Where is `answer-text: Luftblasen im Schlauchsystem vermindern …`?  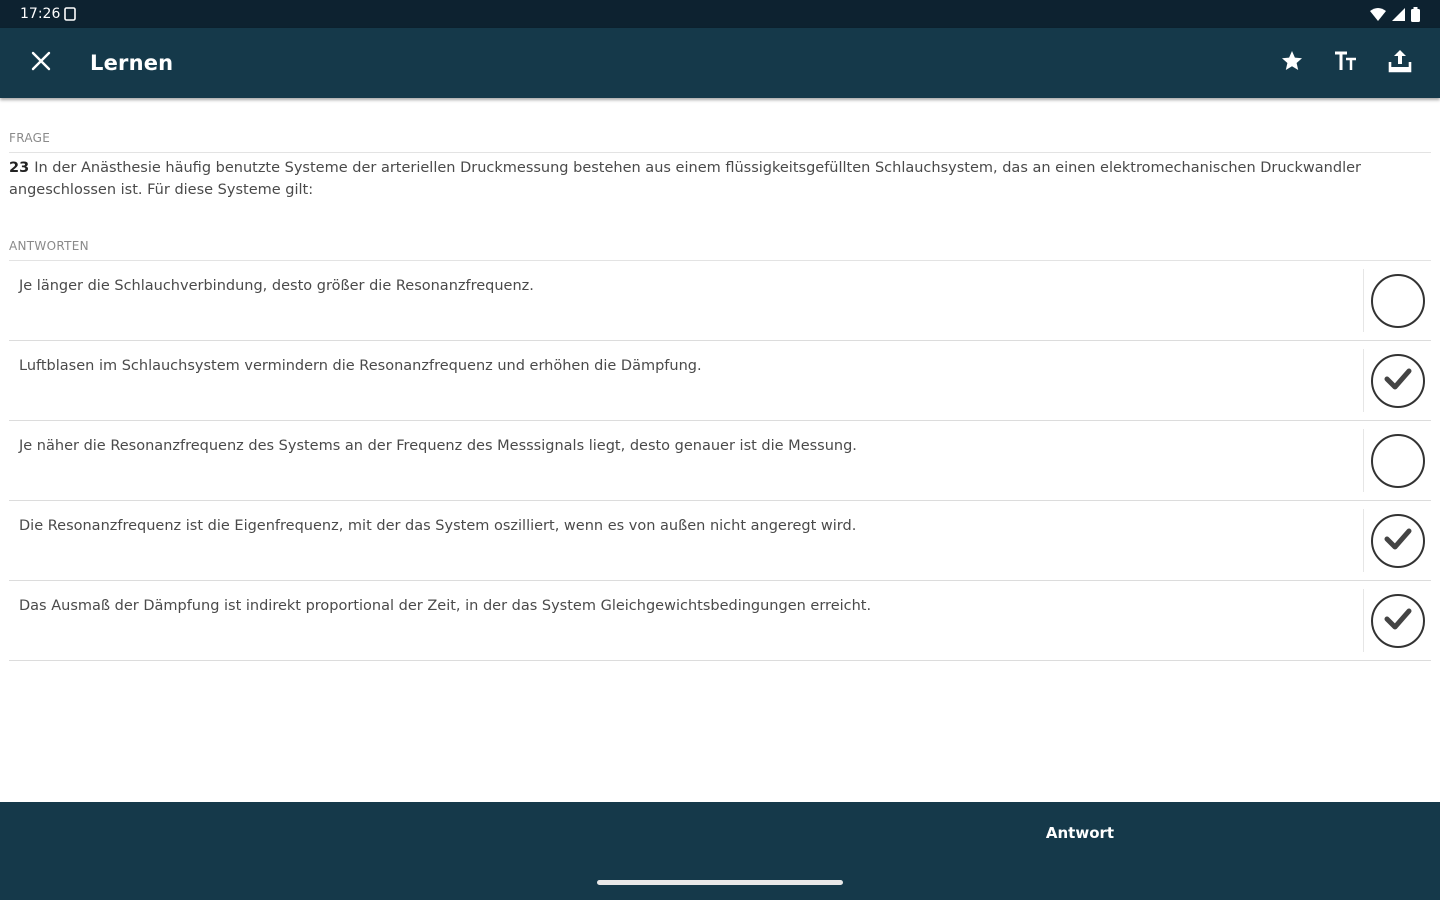
answer-text: Luftblasen im Schlauchsystem vermindern … is located at coordinates (360, 366).